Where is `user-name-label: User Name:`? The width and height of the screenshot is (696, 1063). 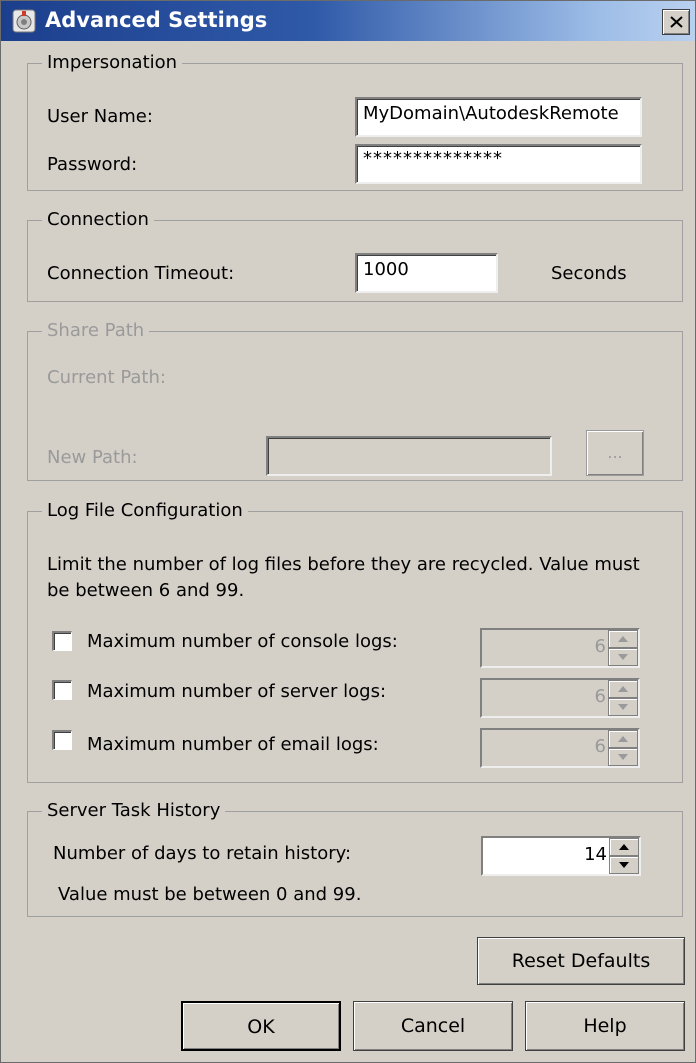
user-name-label: User Name: is located at coordinates (100, 116).